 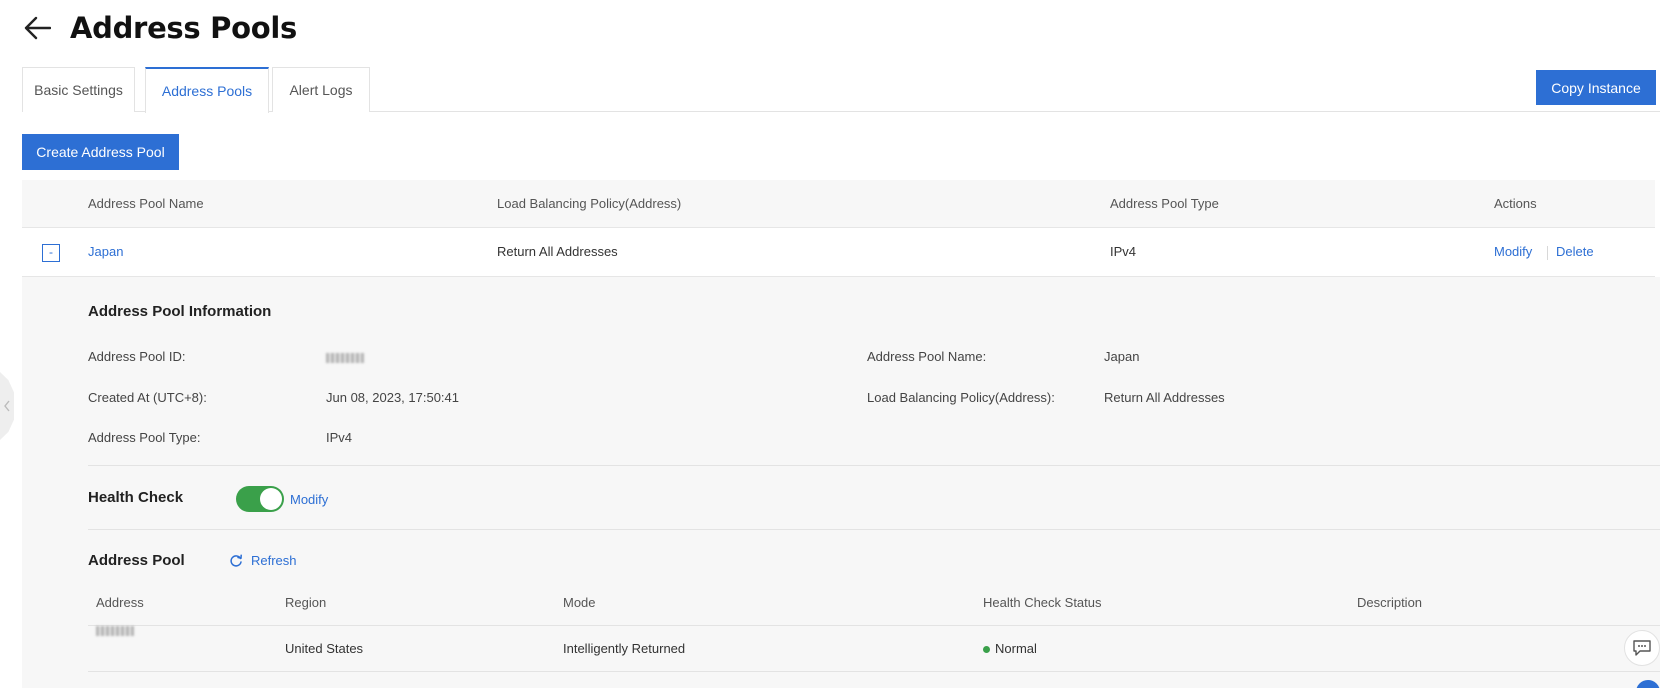 I want to click on copy-instance-button: Copy Instance, so click(x=1596, y=87).